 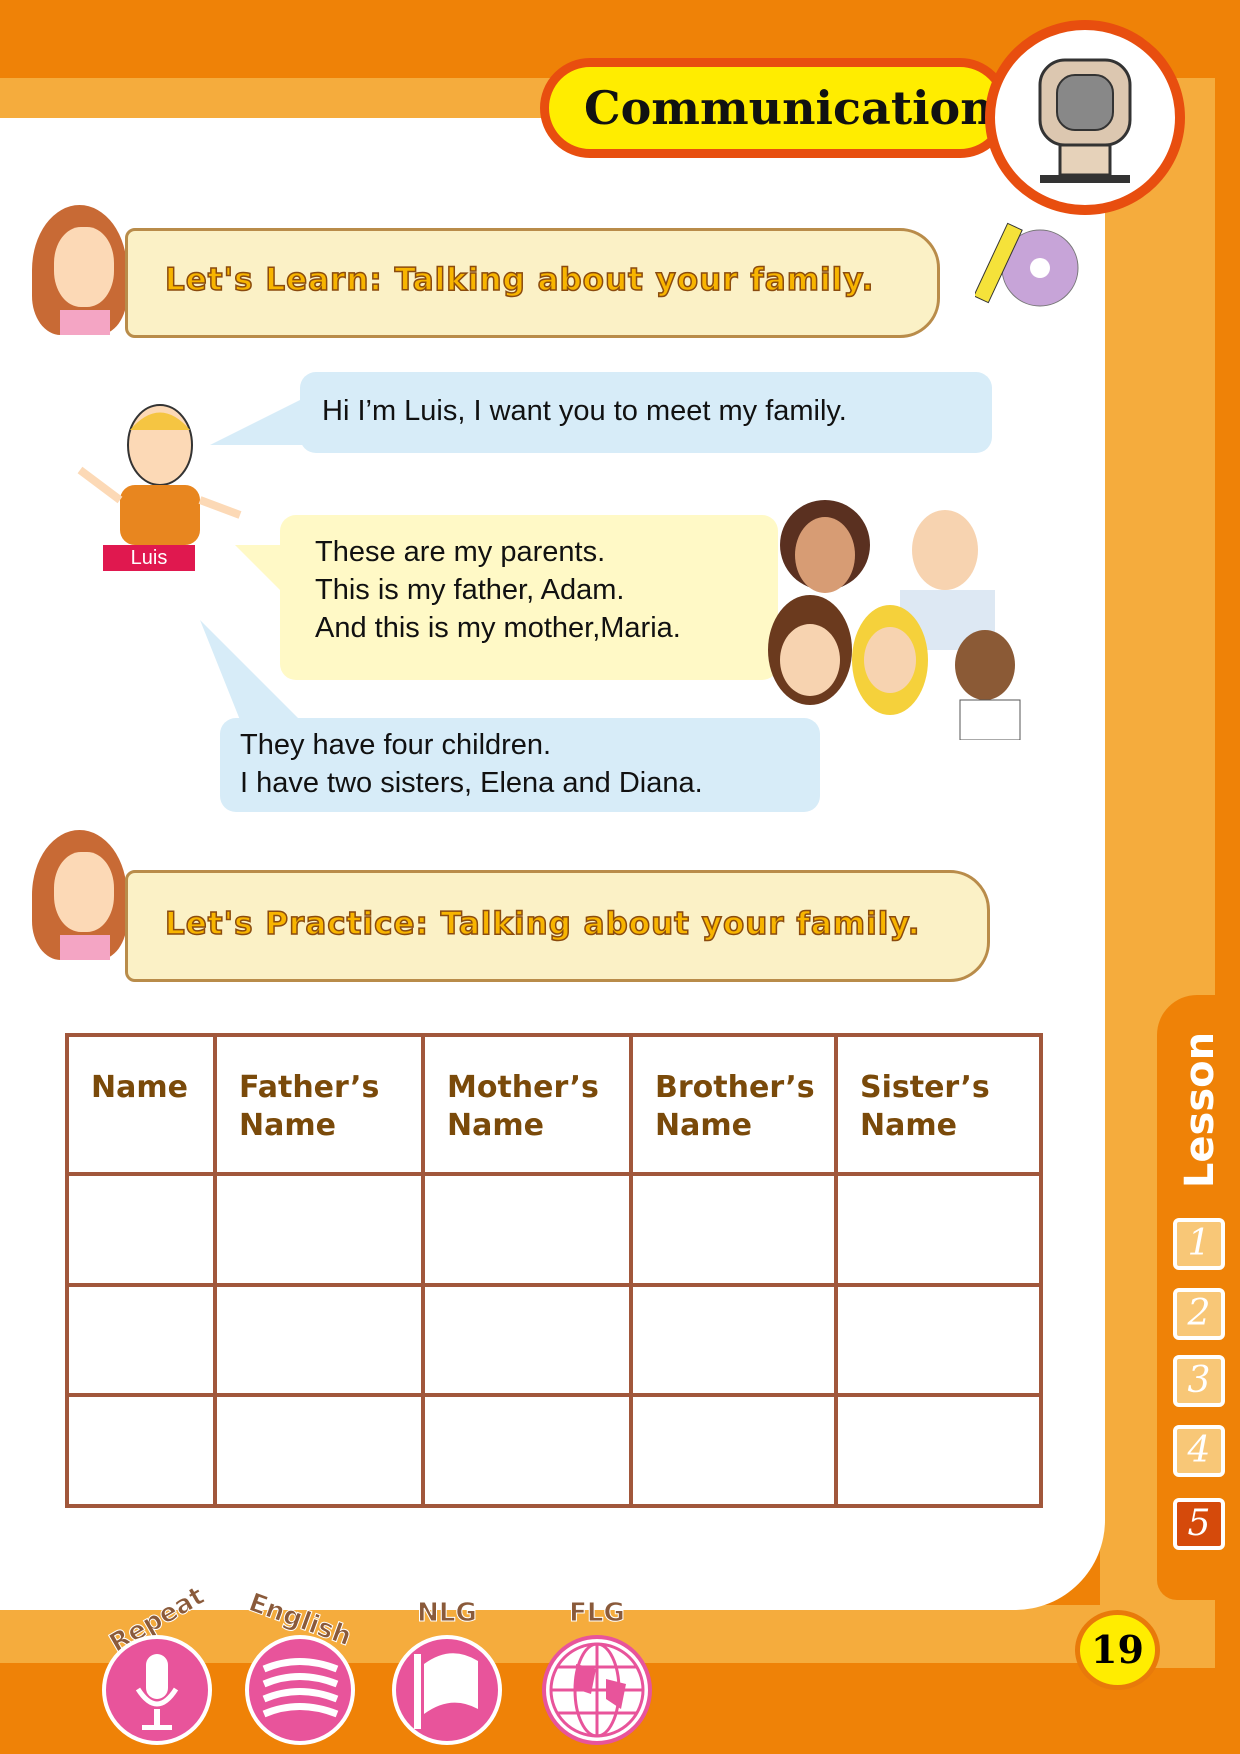 What do you see at coordinates (1085, 117) in the screenshot?
I see `robot-mascot-icon` at bounding box center [1085, 117].